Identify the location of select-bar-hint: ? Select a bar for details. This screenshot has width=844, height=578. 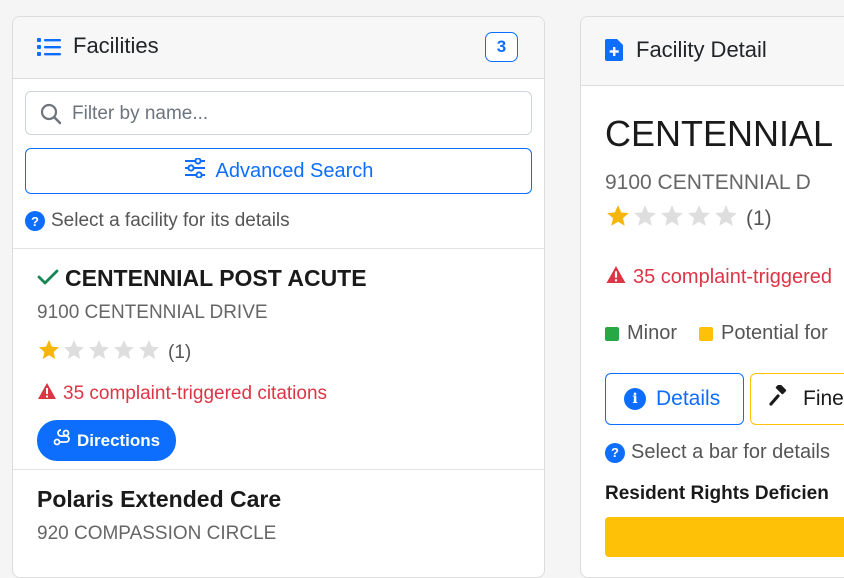
(717, 452).